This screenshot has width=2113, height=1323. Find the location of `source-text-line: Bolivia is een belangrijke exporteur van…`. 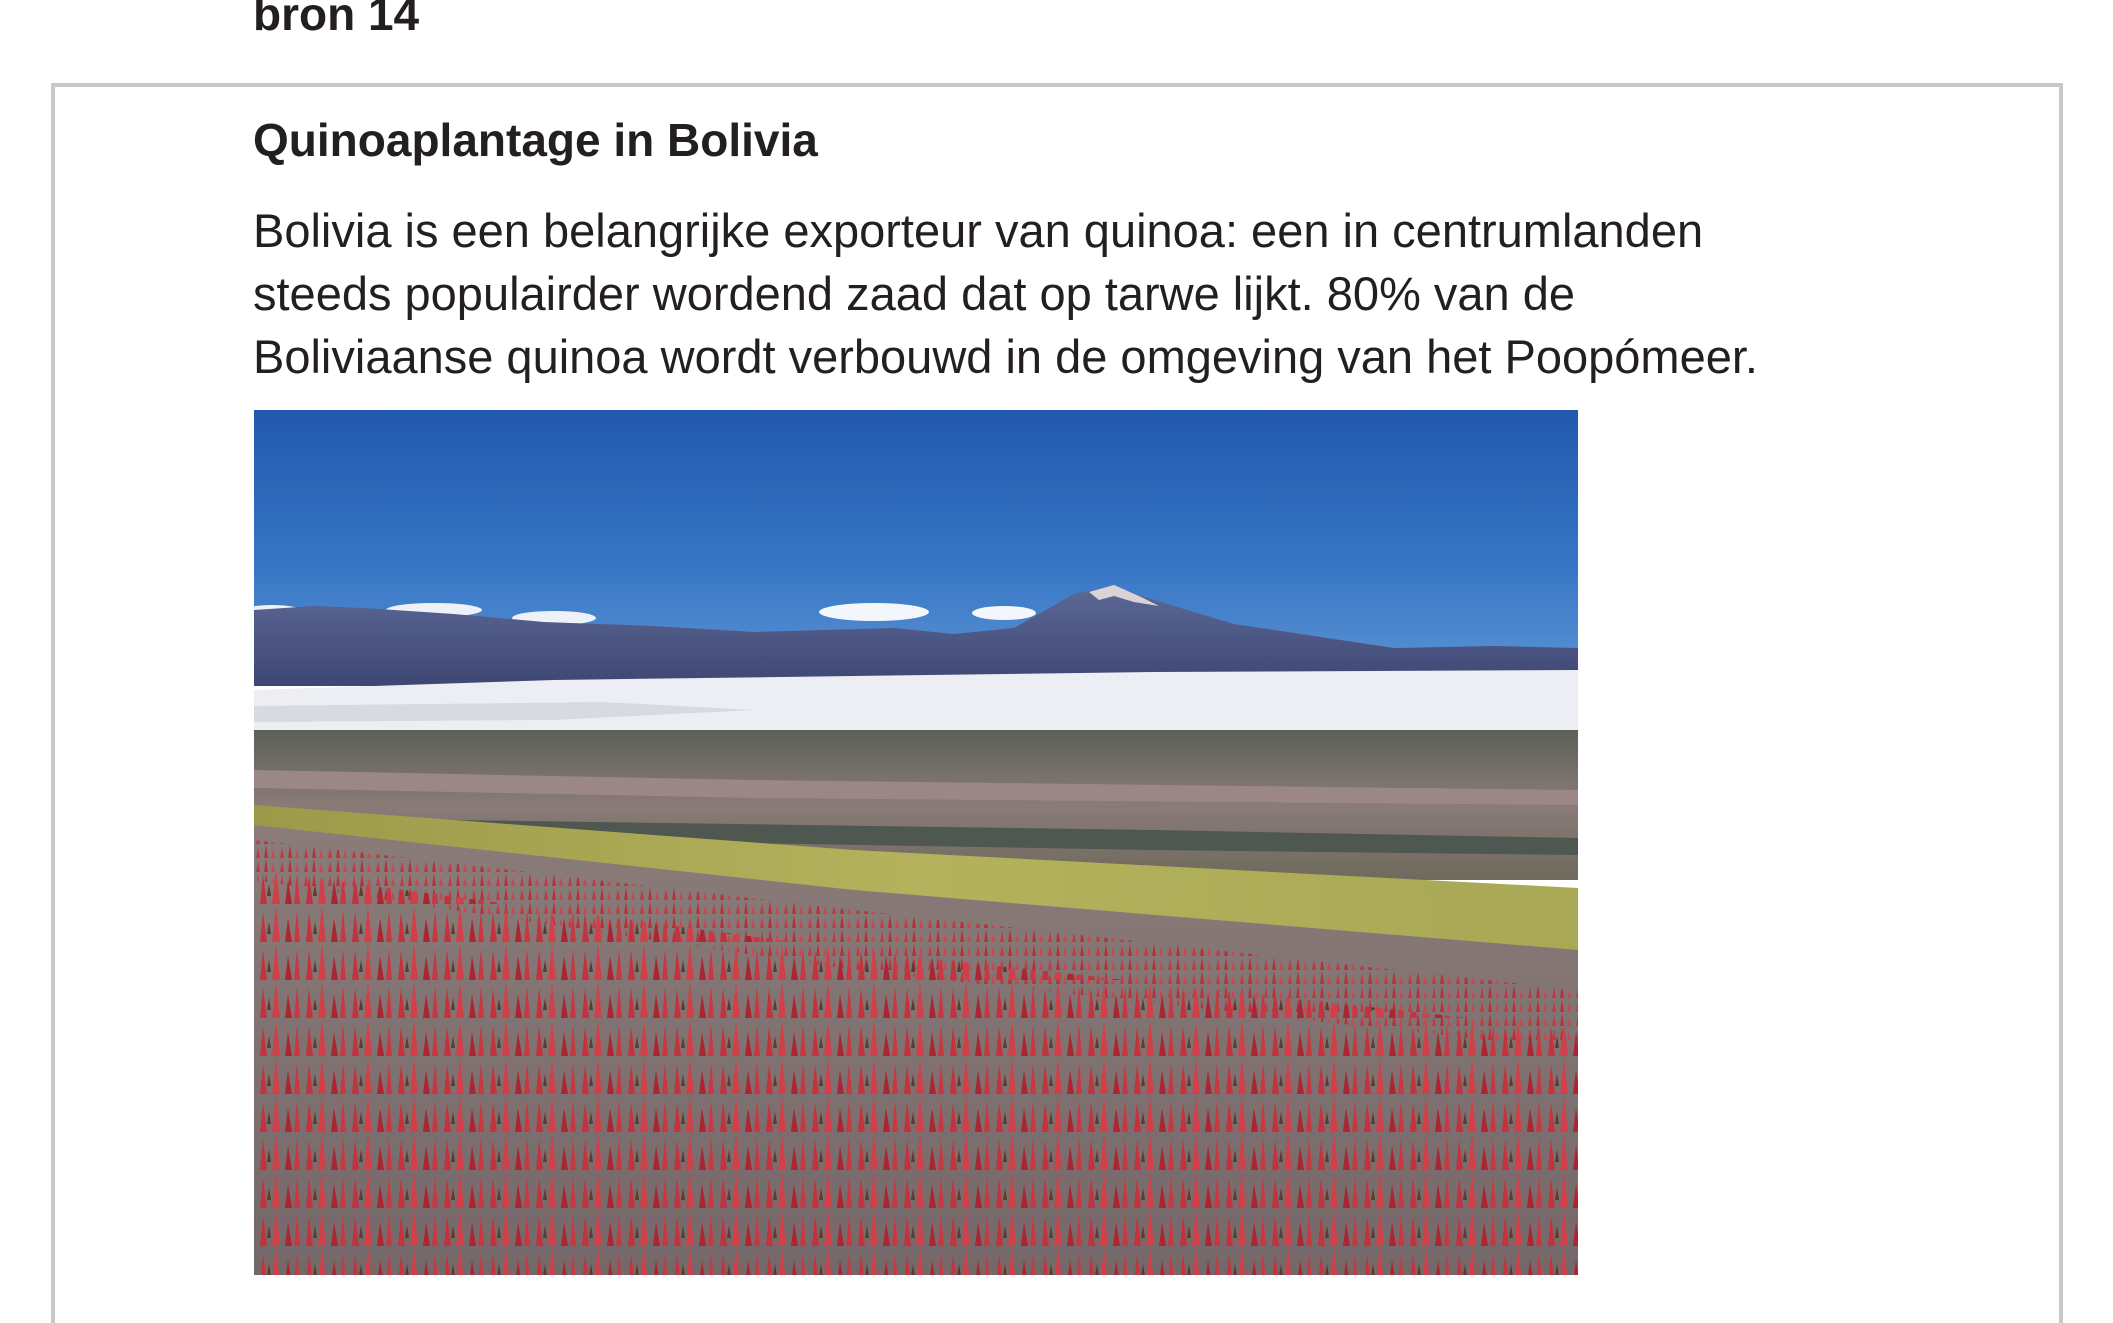

source-text-line: Bolivia is een belangrijke exporteur van… is located at coordinates (978, 230).